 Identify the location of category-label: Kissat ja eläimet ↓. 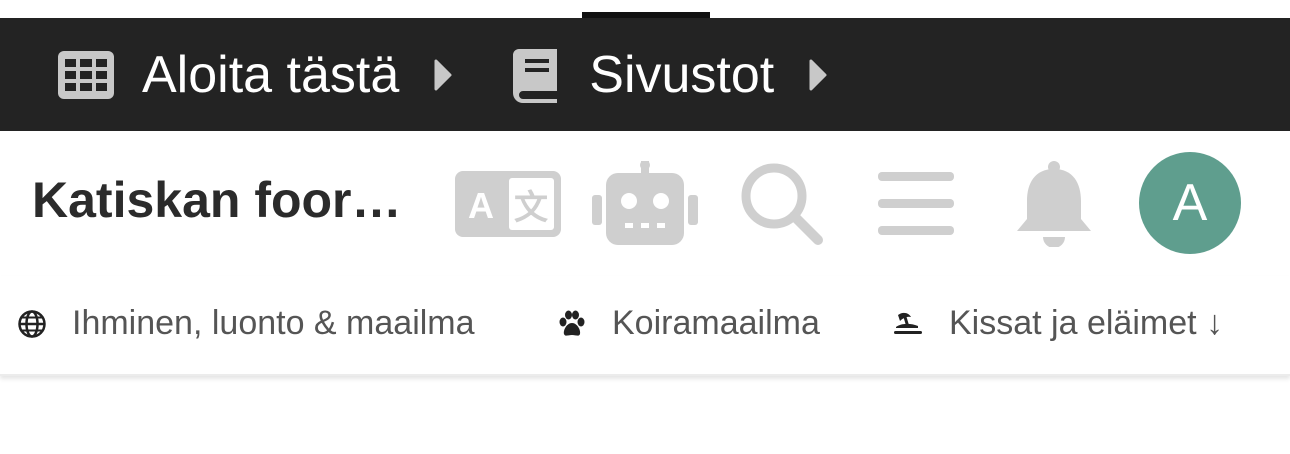
(1086, 323).